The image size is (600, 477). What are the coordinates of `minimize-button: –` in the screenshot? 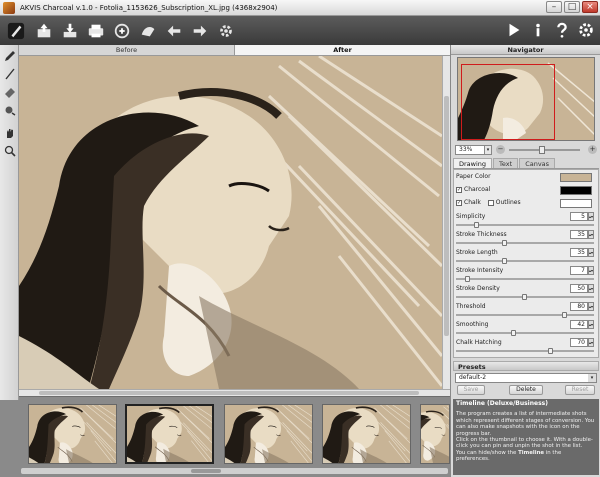 It's located at (554, 7).